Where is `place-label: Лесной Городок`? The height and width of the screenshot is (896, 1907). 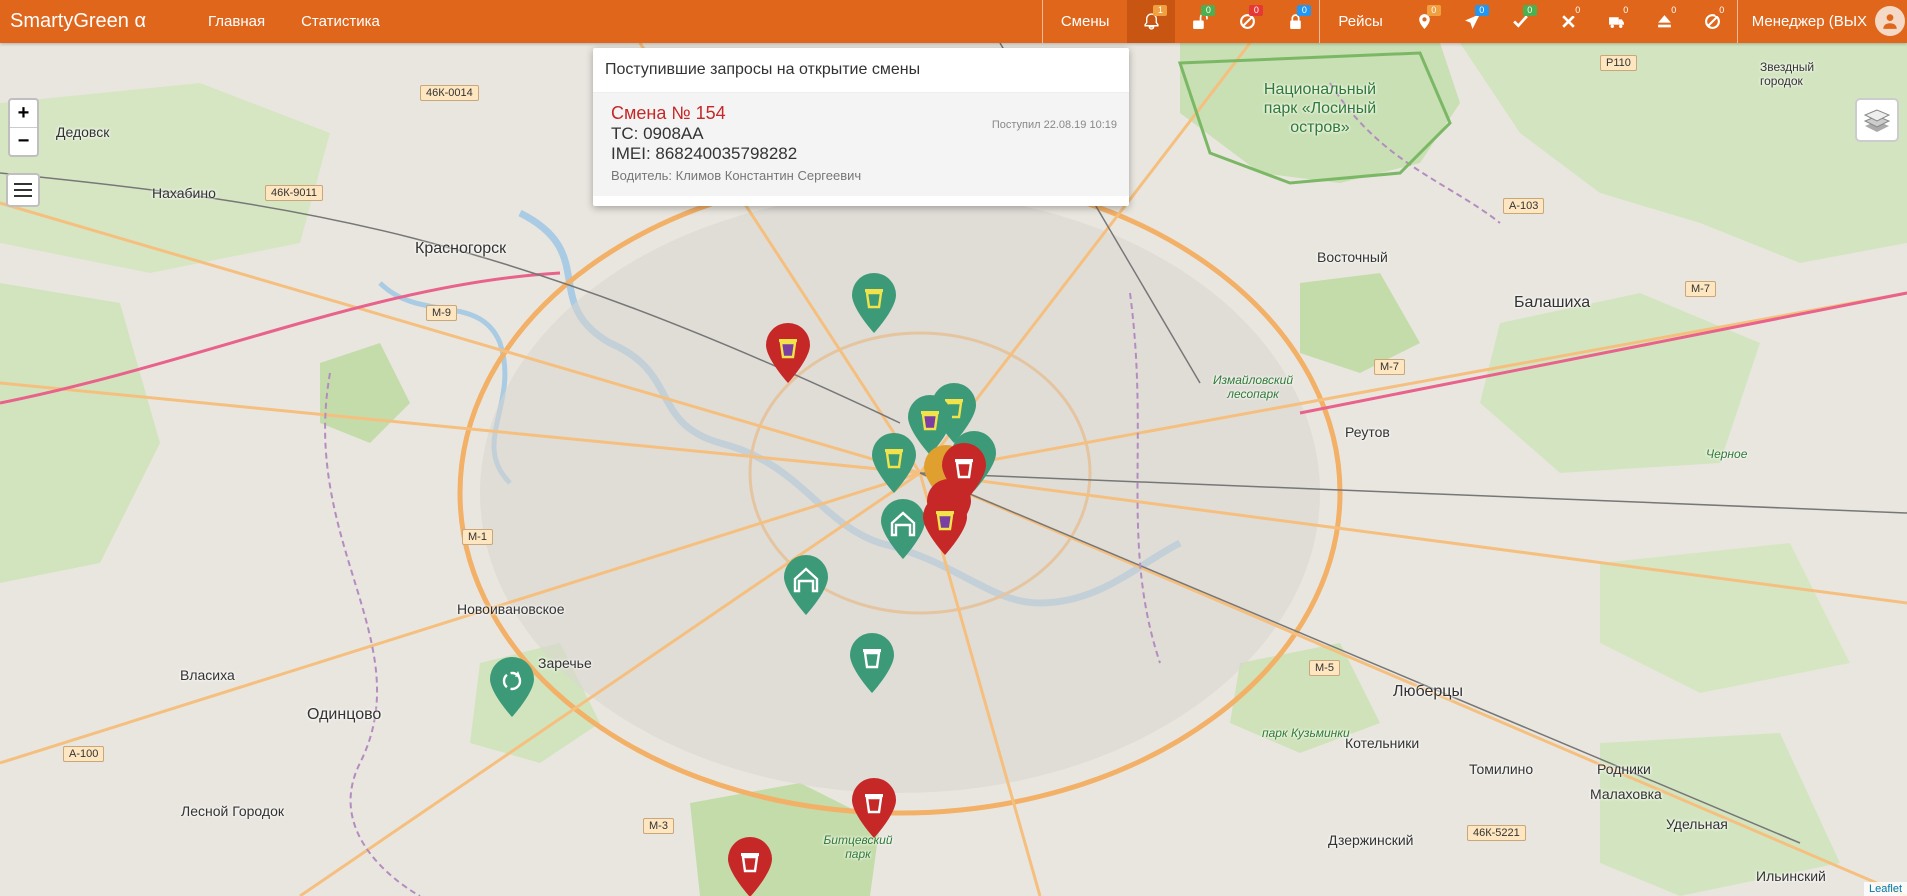
place-label: Лесной Городок is located at coordinates (232, 811).